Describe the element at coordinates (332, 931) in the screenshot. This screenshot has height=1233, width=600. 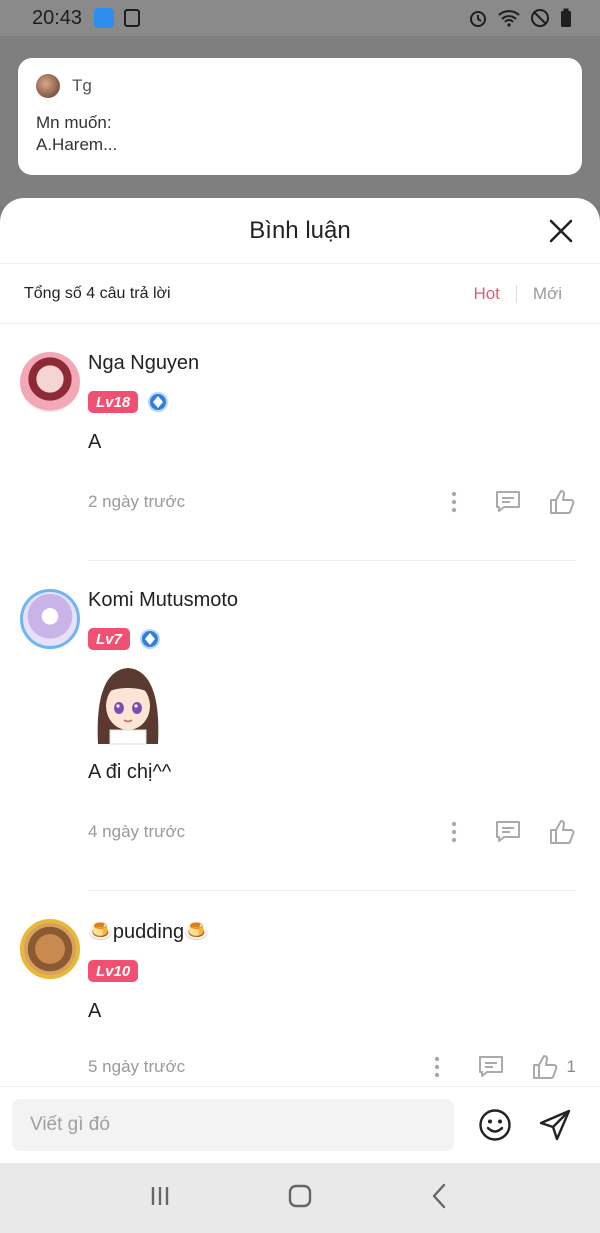
I see `username: 🍮pudding🍮` at that location.